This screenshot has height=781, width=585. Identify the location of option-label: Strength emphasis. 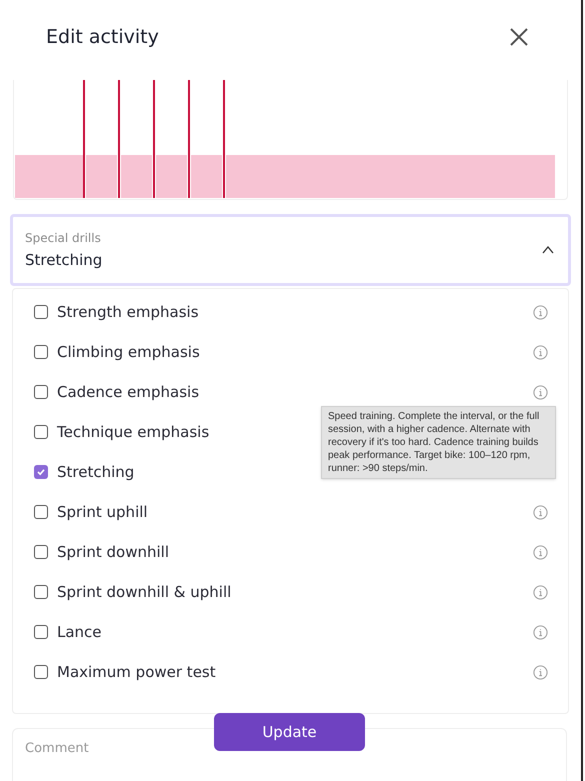
(295, 312).